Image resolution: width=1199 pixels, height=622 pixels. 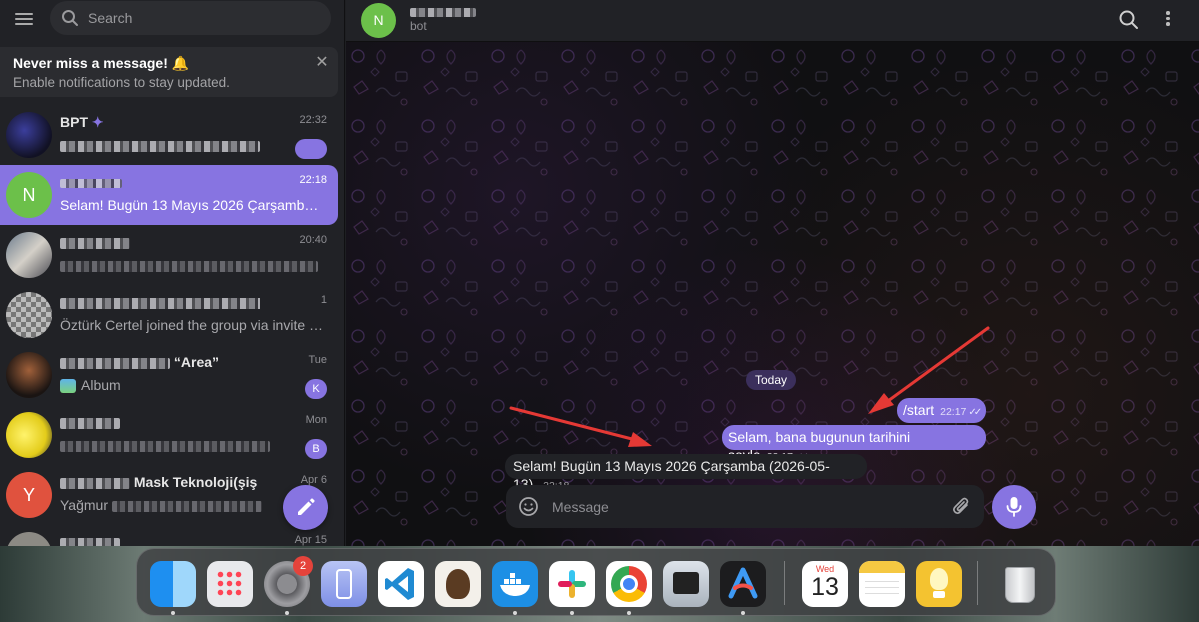 I want to click on chat-list-item: Mon B, so click(x=169, y=435).